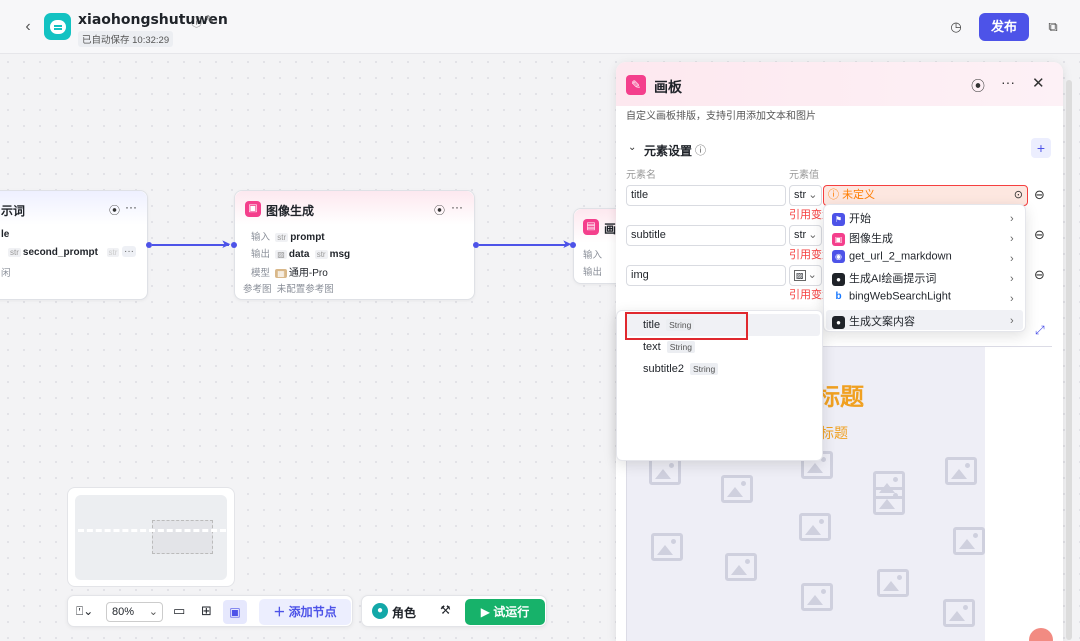 Image resolution: width=1080 pixels, height=641 pixels. I want to click on menu-label: bingWebSearchLight, so click(900, 296).